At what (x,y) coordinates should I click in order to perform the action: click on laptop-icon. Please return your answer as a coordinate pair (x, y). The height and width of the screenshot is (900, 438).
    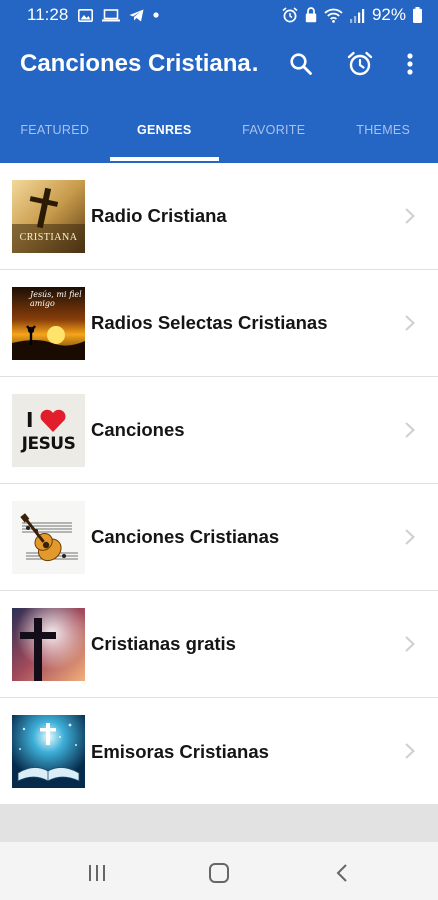
    Looking at the image, I should click on (111, 15).